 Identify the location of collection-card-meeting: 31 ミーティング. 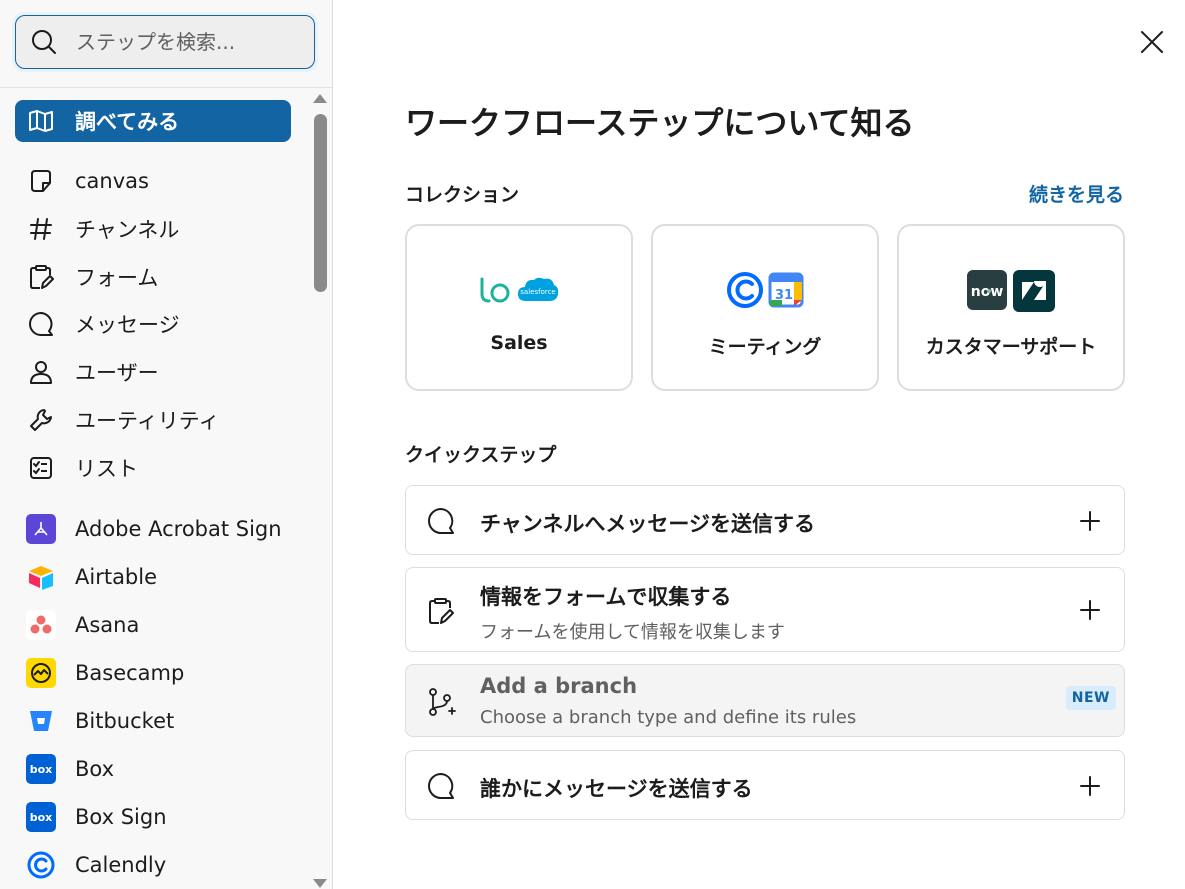
(765, 307).